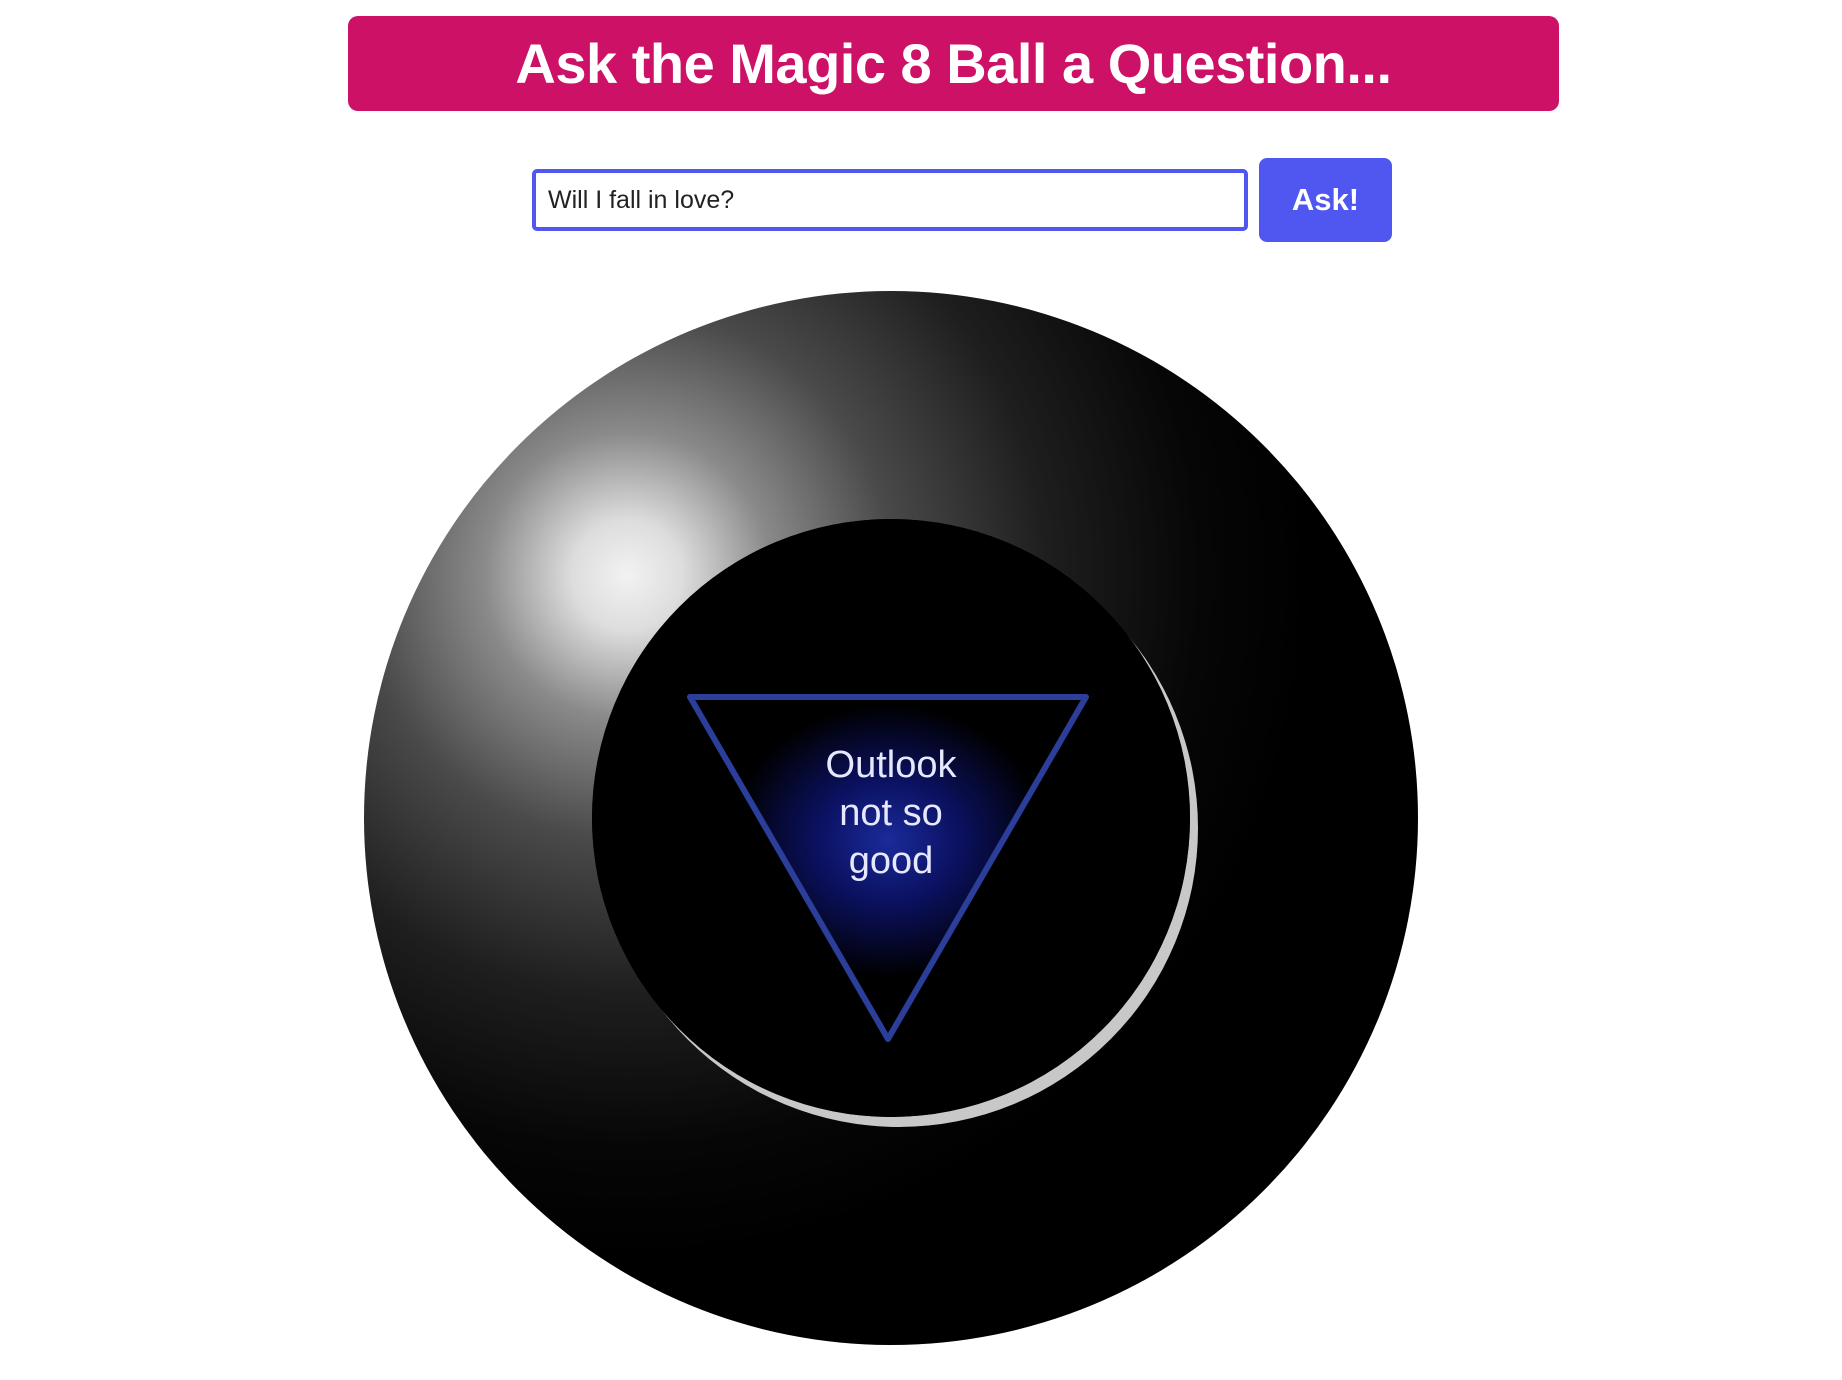 This screenshot has height=1380, width=1842. What do you see at coordinates (890, 200) in the screenshot?
I see `question-input` at bounding box center [890, 200].